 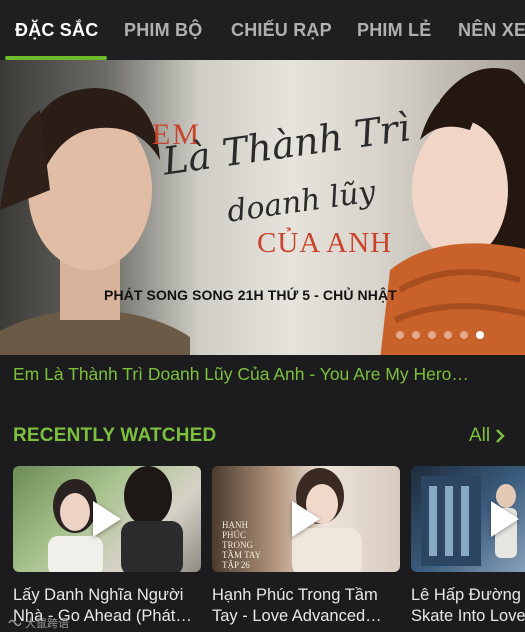 I want to click on carousel-dot-active, so click(x=480, y=335).